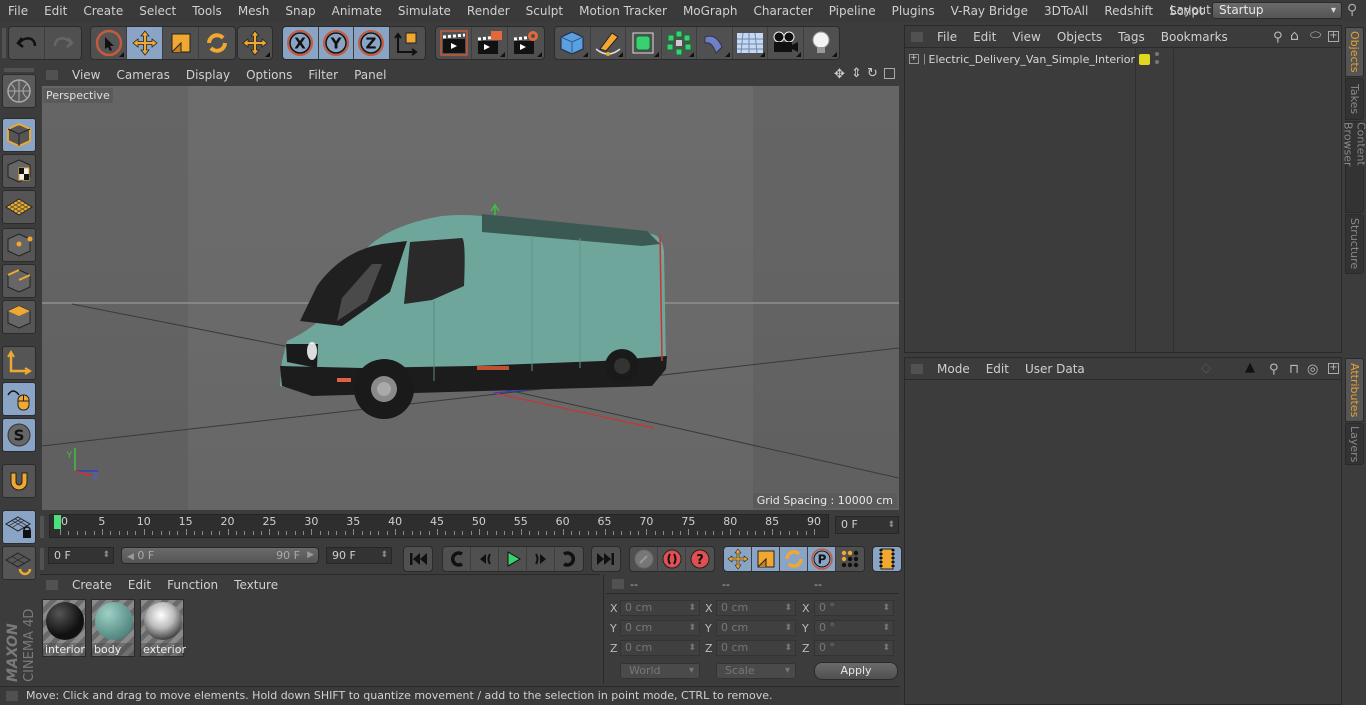  What do you see at coordinates (52, 75) in the screenshot?
I see `viewport-menu-grip` at bounding box center [52, 75].